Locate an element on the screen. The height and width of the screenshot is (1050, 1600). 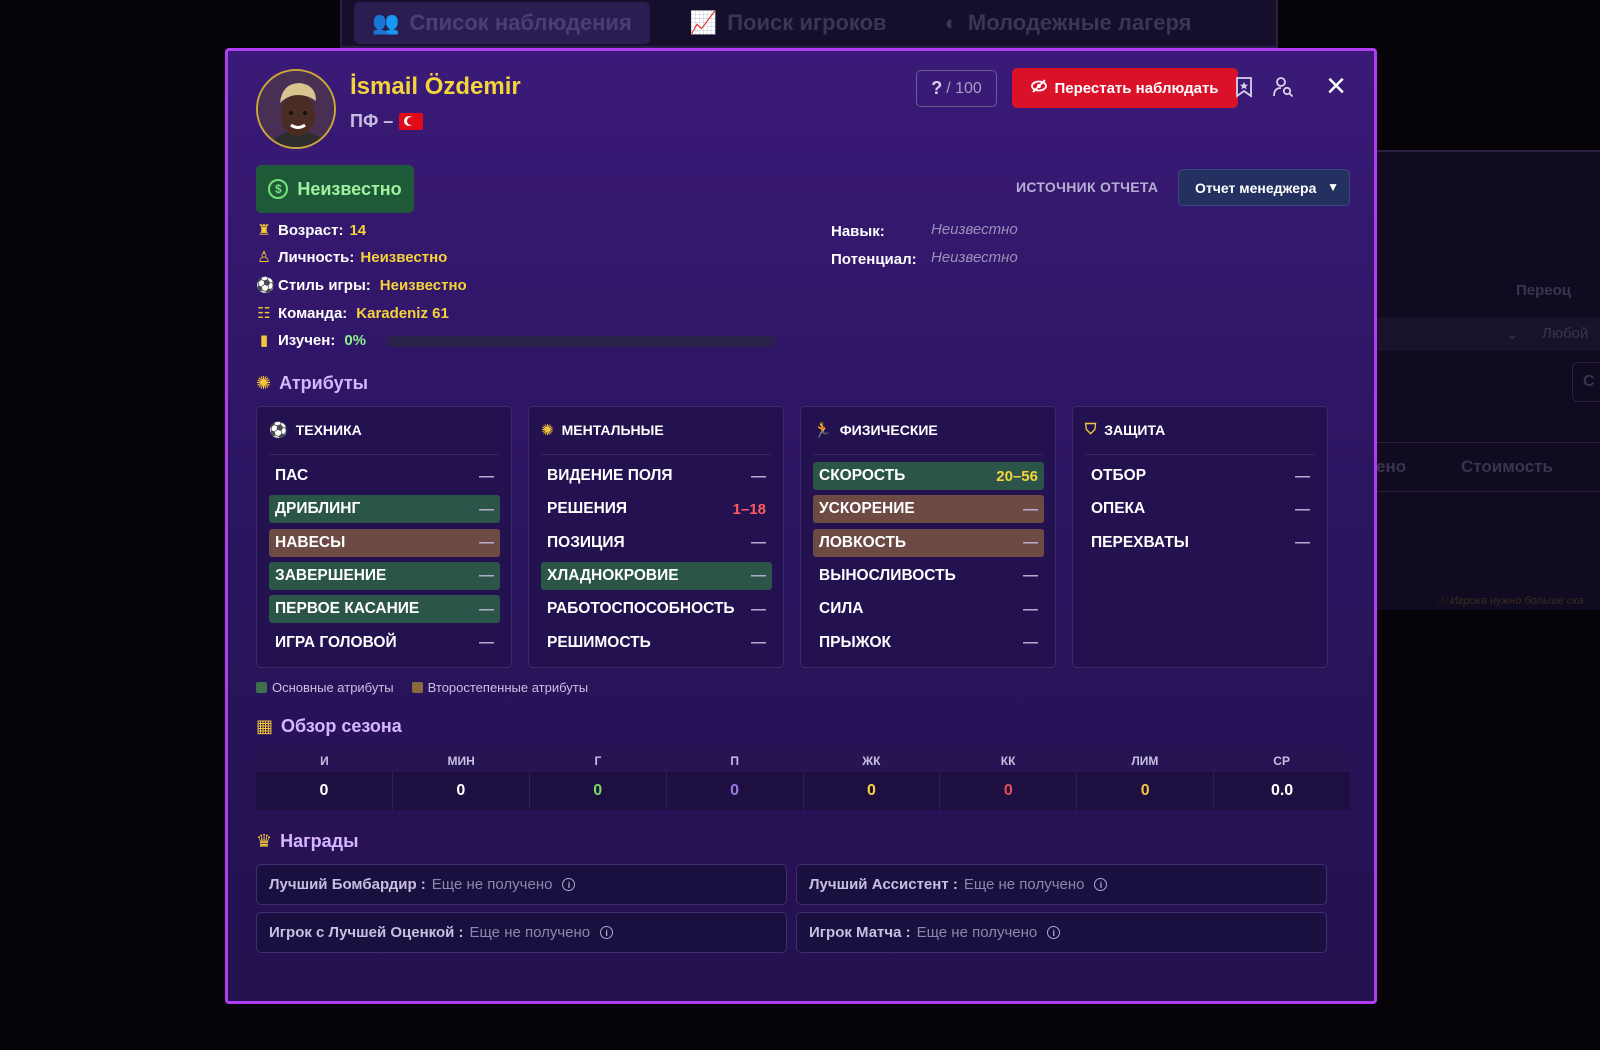
attribute-row: РЕШИМОСТЬ — is located at coordinates (656, 643).